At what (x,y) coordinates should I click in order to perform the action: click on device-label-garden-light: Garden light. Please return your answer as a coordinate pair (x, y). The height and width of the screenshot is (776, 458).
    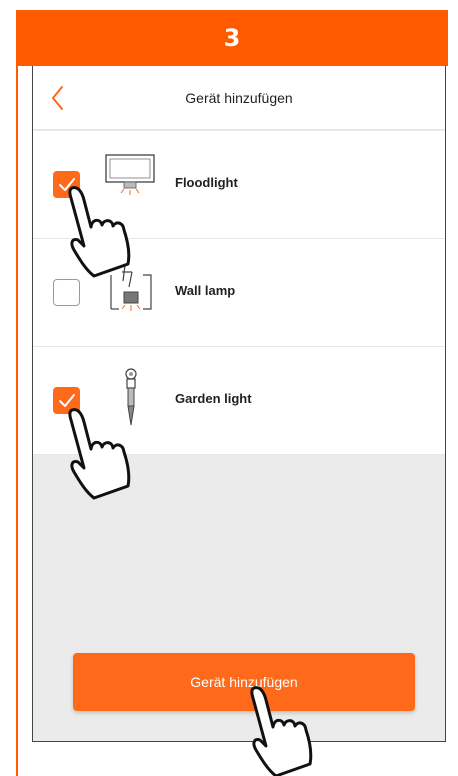
    Looking at the image, I should click on (213, 398).